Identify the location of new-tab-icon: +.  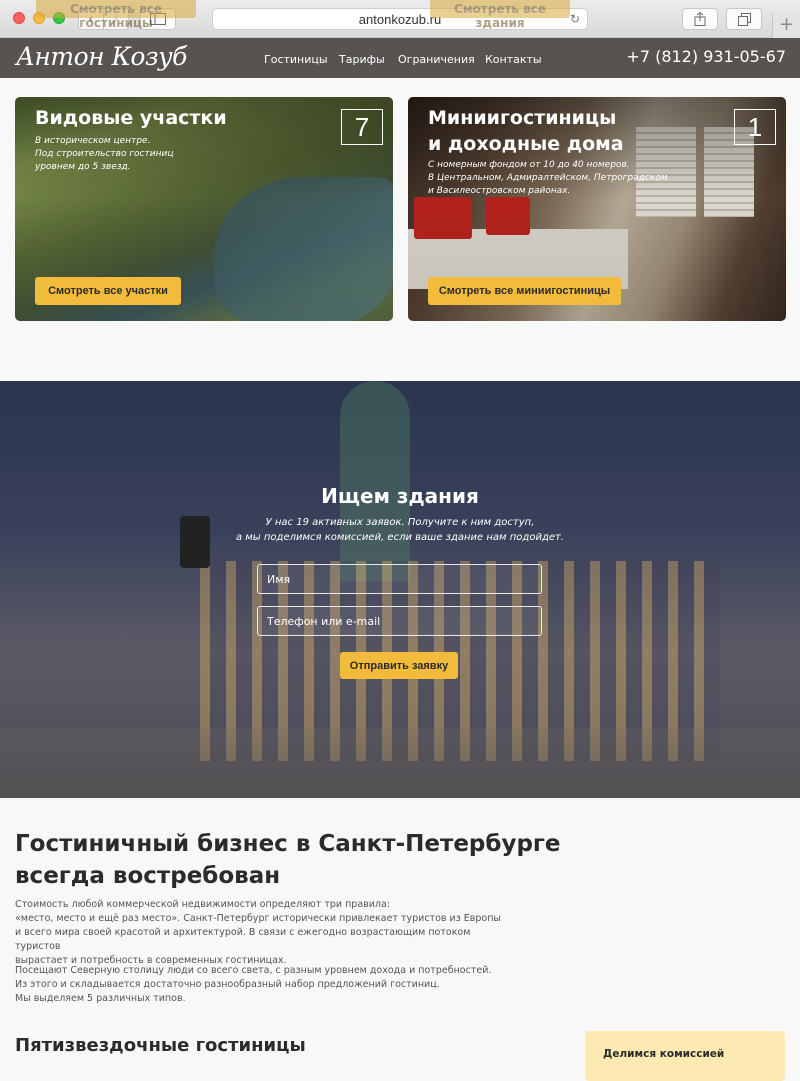
(786, 26).